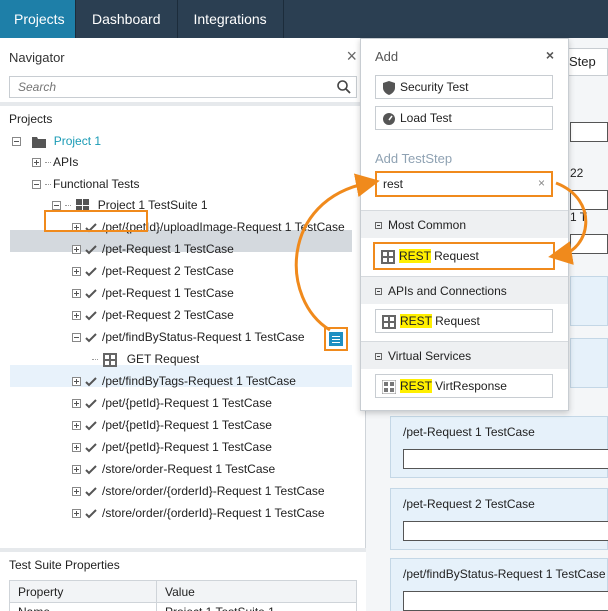  I want to click on tree-testcase: /pet/findByStatus-Request 1 TestCase, so click(188, 337).